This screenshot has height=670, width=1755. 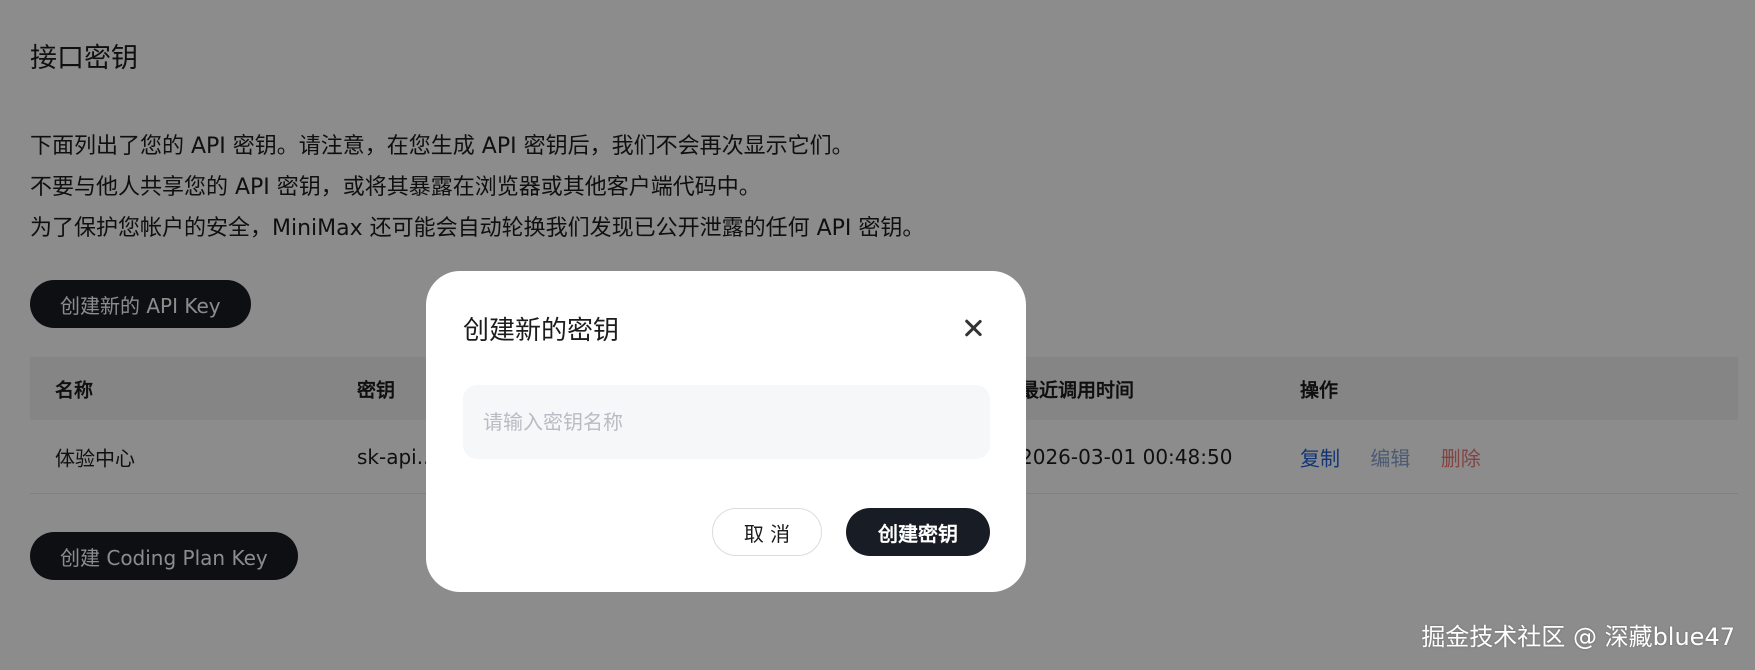 What do you see at coordinates (918, 532) in the screenshot?
I see `create-key-button: 创建密钥` at bounding box center [918, 532].